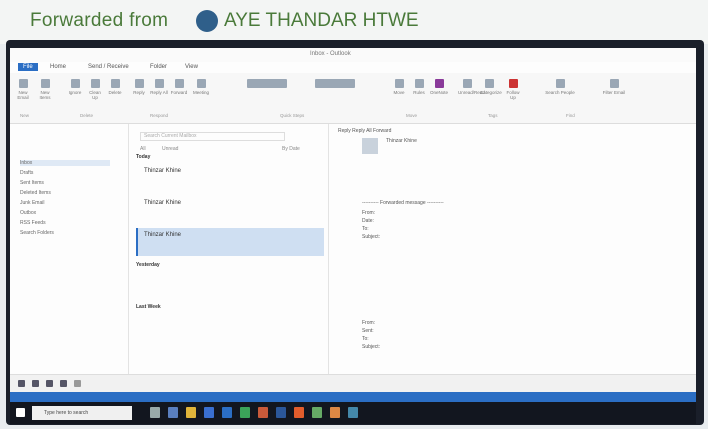 The height and width of the screenshot is (429, 708). Describe the element at coordinates (170, 149) in the screenshot. I see `filter-unread: Unread` at that location.